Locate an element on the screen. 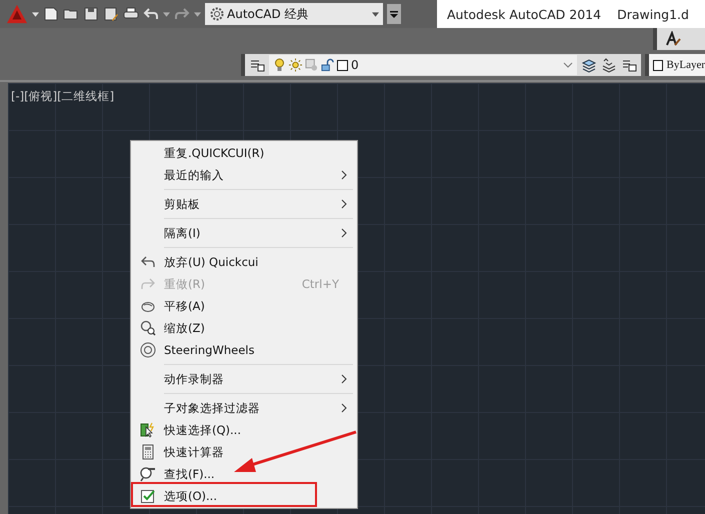  magnifier-icon is located at coordinates (148, 474).